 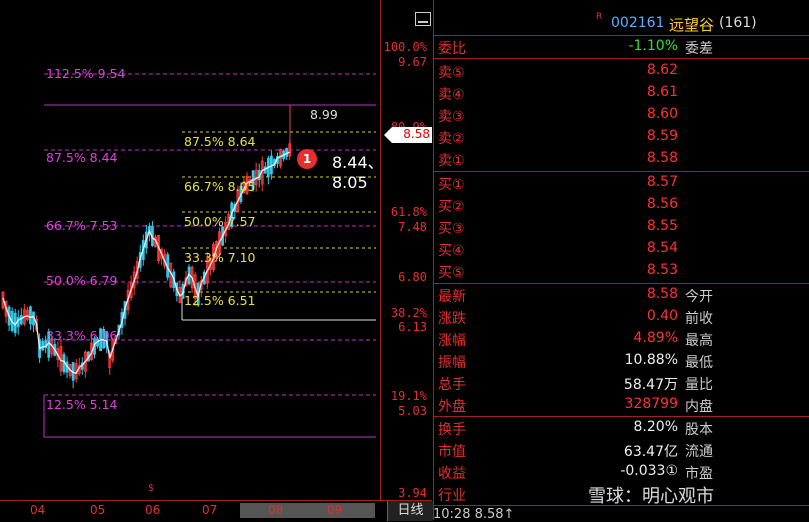 I want to click on row-label: 买①, so click(x=451, y=185).